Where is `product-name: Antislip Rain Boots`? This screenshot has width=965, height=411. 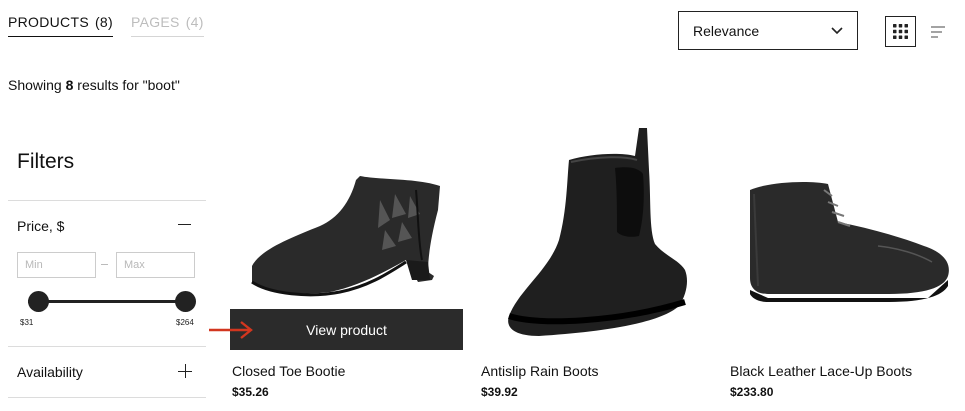 product-name: Antislip Rain Boots is located at coordinates (540, 371).